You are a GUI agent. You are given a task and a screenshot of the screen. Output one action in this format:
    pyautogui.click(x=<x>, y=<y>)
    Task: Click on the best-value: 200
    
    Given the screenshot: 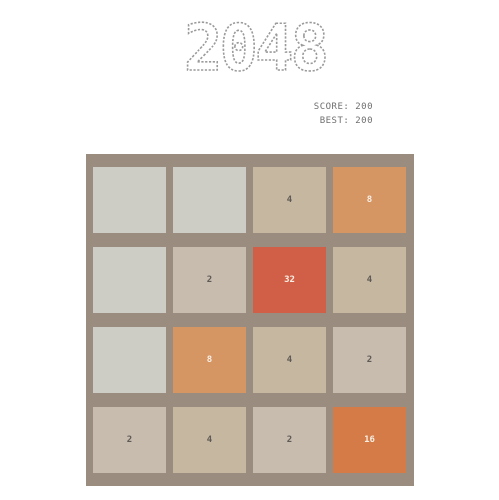 What is the action you would take?
    pyautogui.click(x=364, y=121)
    